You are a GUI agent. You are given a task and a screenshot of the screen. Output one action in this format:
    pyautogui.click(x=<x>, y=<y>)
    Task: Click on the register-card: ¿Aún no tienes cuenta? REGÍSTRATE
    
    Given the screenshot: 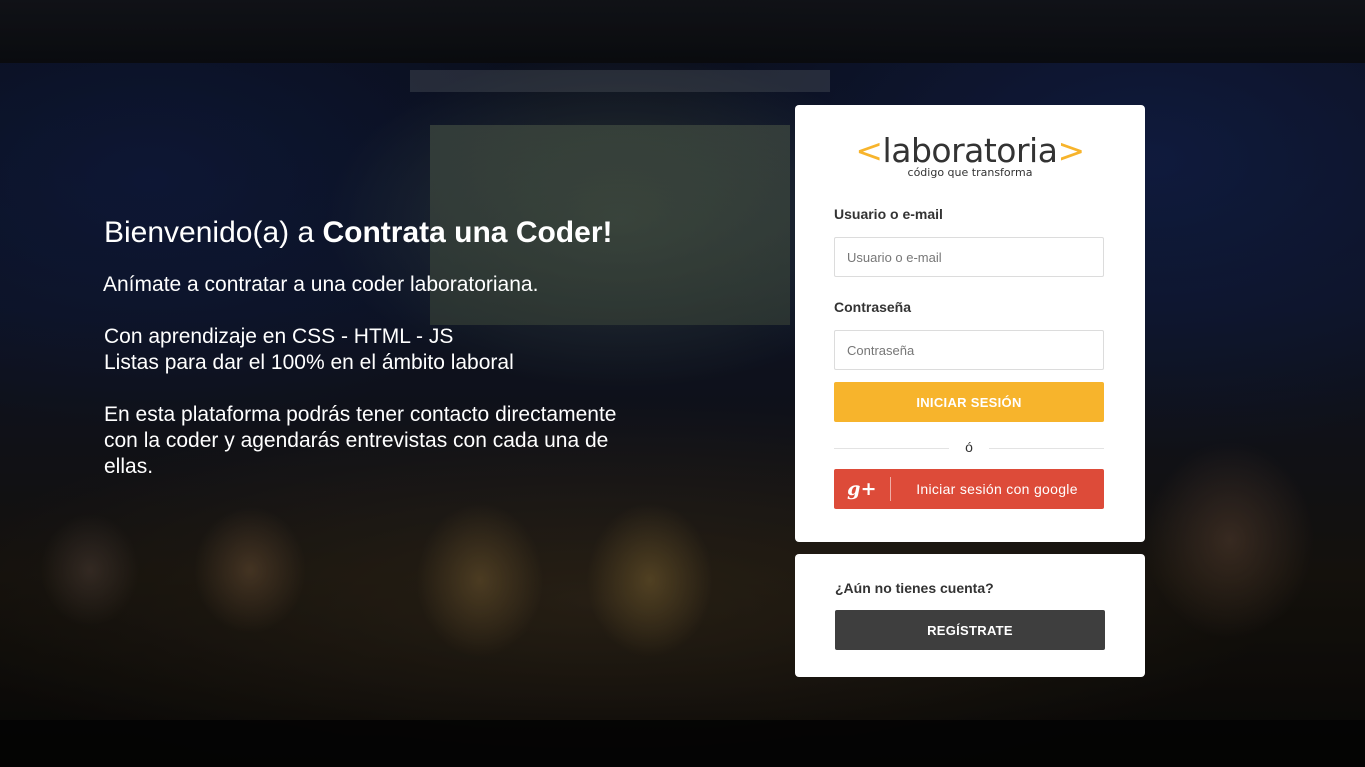 What is the action you would take?
    pyautogui.click(x=970, y=615)
    